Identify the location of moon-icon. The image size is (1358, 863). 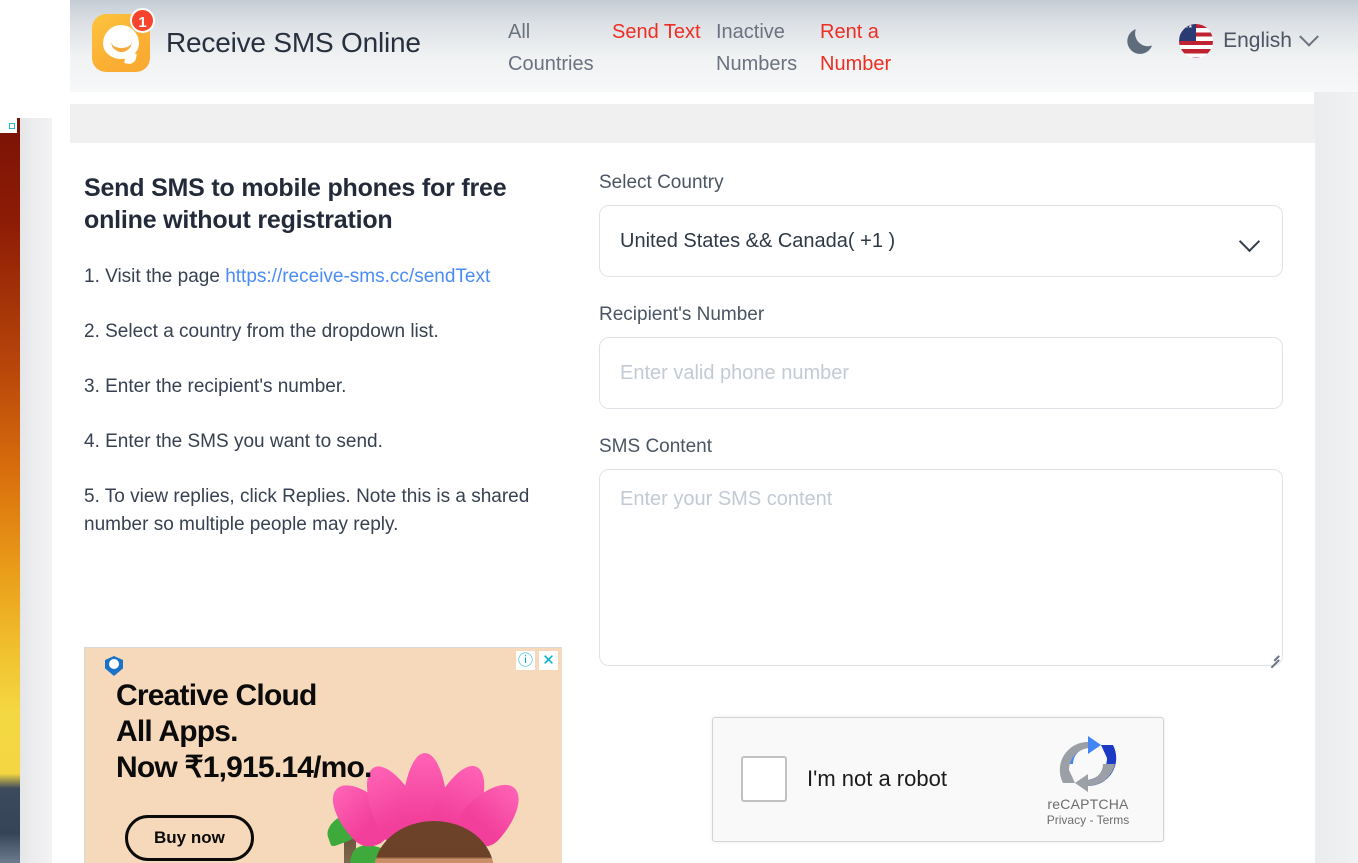
(1140, 41).